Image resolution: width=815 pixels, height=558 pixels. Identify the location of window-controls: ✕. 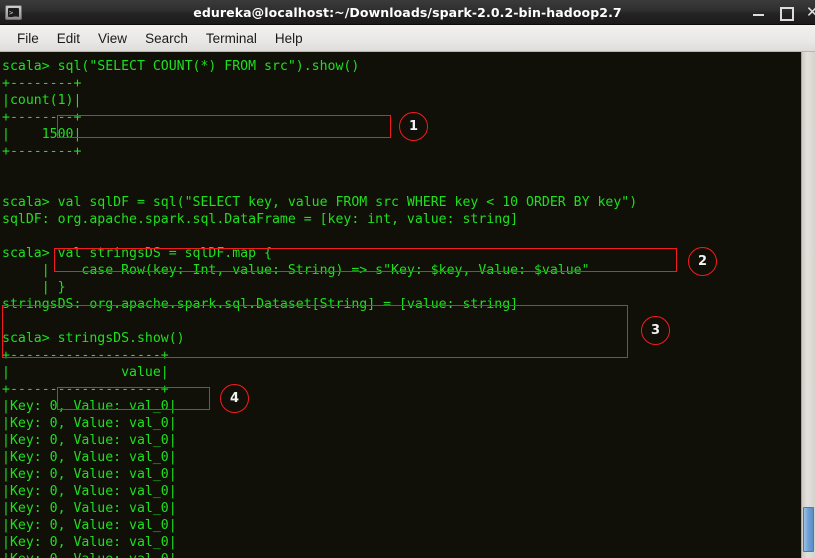
(783, 12).